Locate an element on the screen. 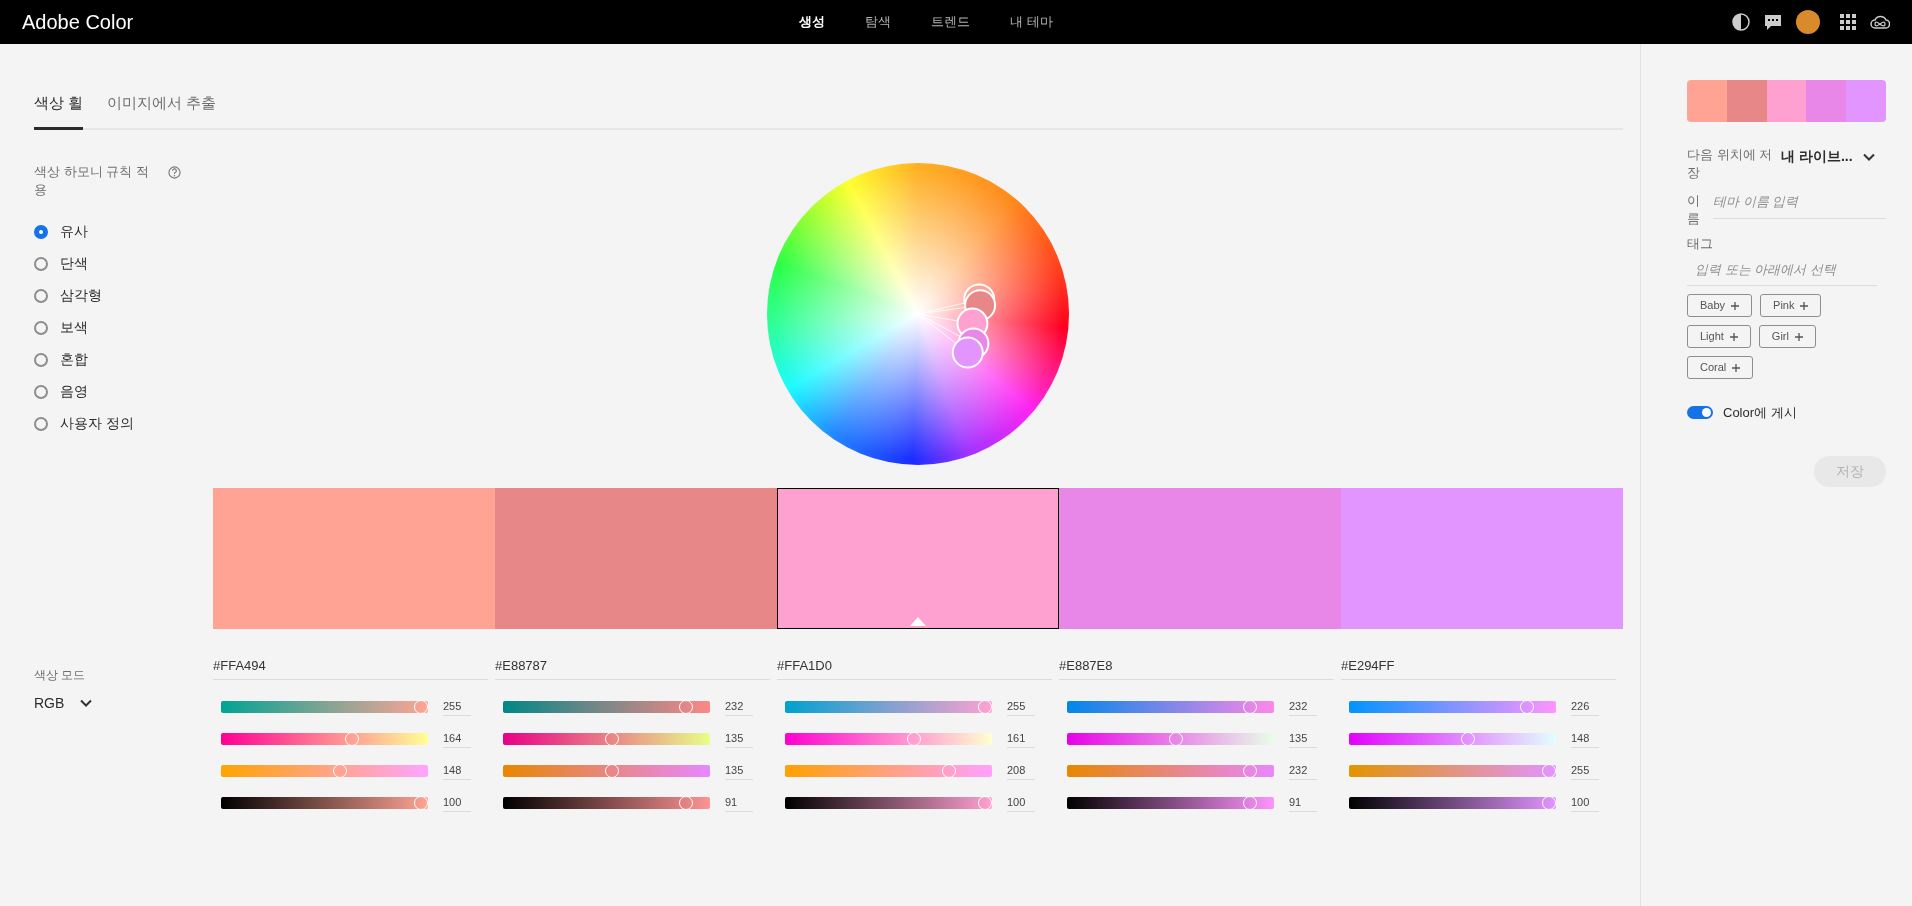 The image size is (1912, 906). help-icon is located at coordinates (174, 172).